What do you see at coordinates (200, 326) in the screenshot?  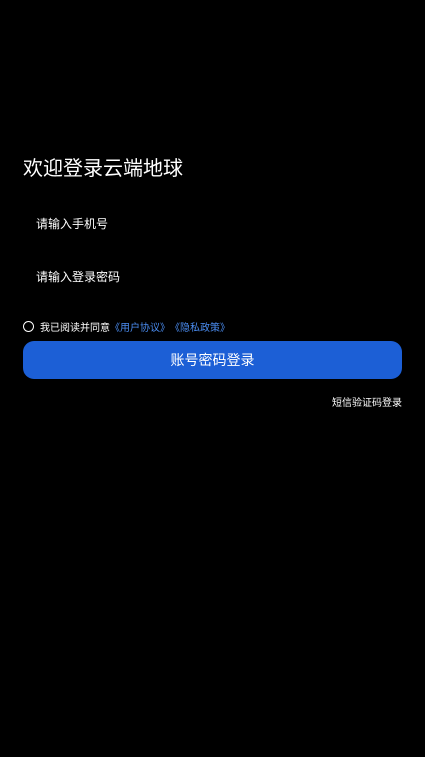 I see `privacy-policy-link: 《隐私政策》` at bounding box center [200, 326].